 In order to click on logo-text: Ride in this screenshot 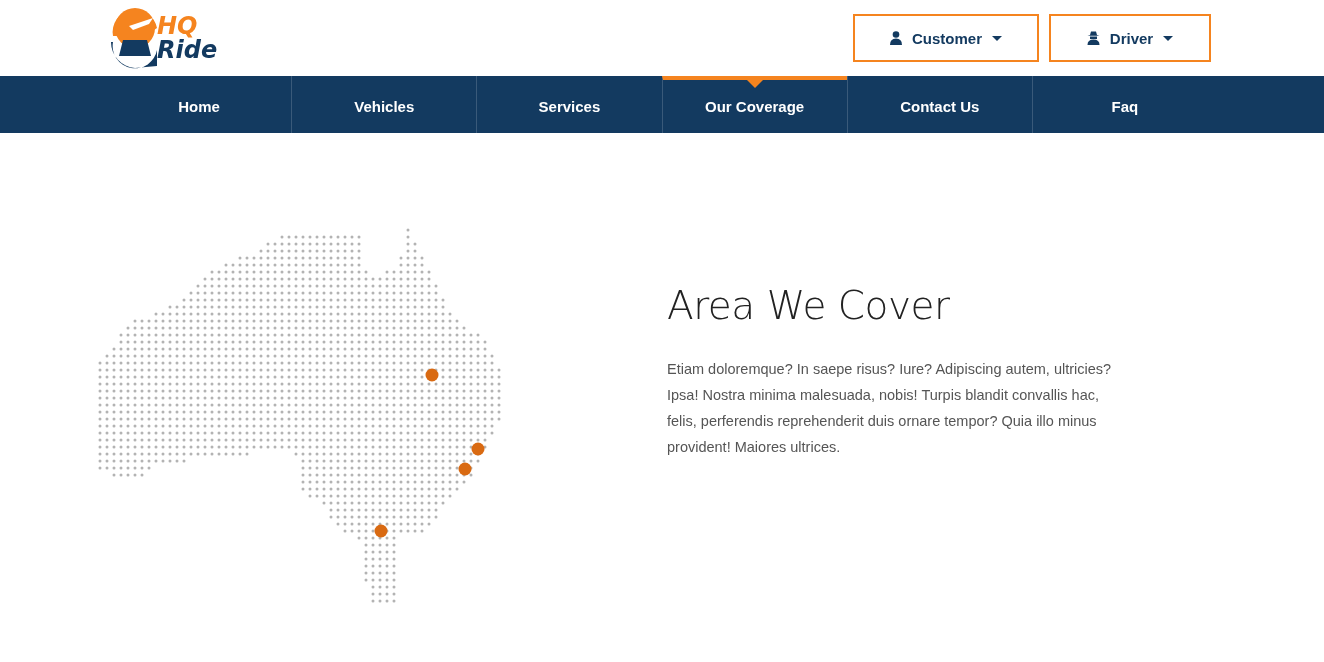, I will do `click(187, 50)`.